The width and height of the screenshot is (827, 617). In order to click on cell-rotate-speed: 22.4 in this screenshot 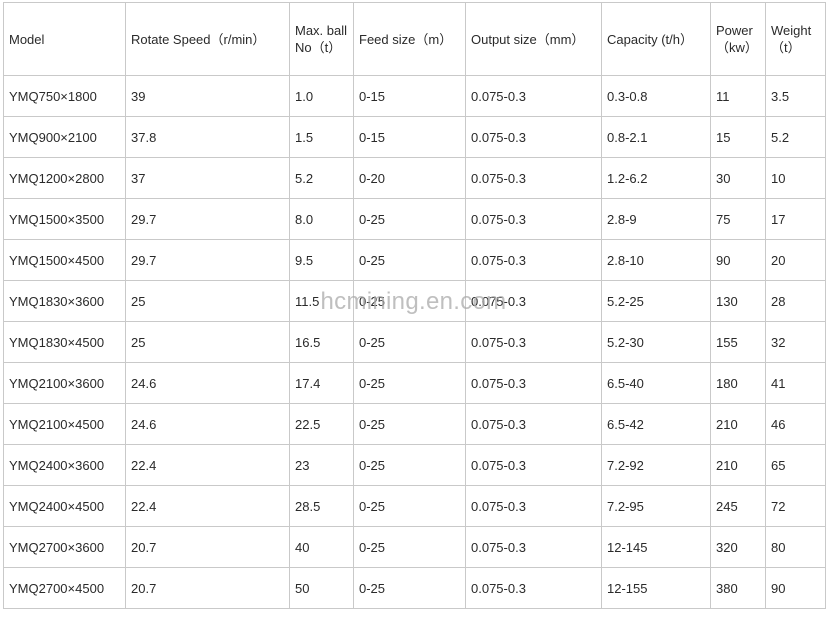, I will do `click(207, 506)`.